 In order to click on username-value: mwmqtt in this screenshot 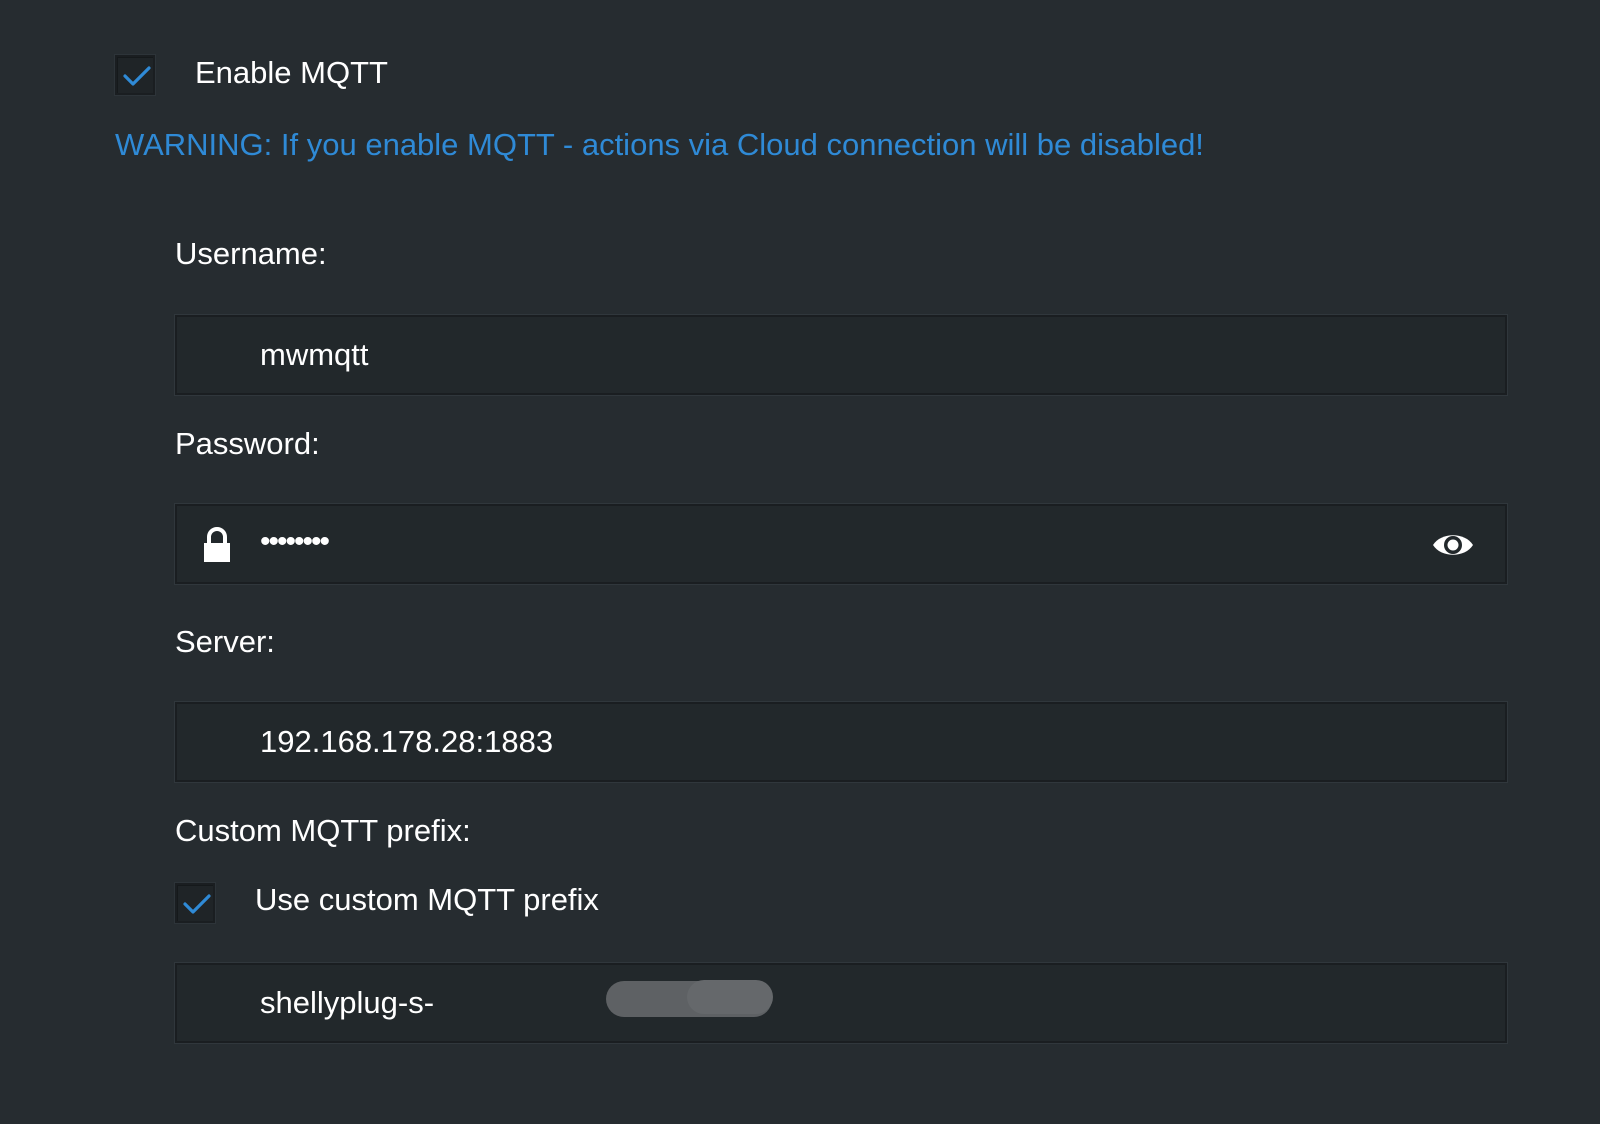, I will do `click(314, 354)`.